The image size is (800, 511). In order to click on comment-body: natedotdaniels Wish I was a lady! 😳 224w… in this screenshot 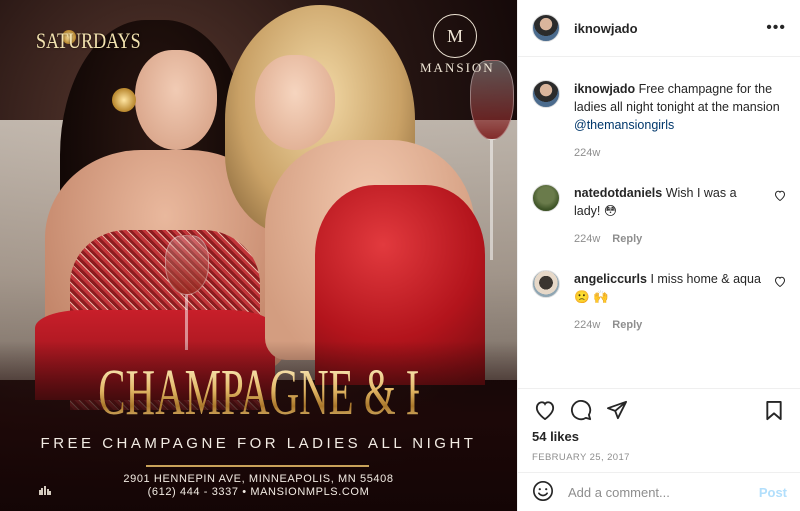, I will do `click(670, 216)`.